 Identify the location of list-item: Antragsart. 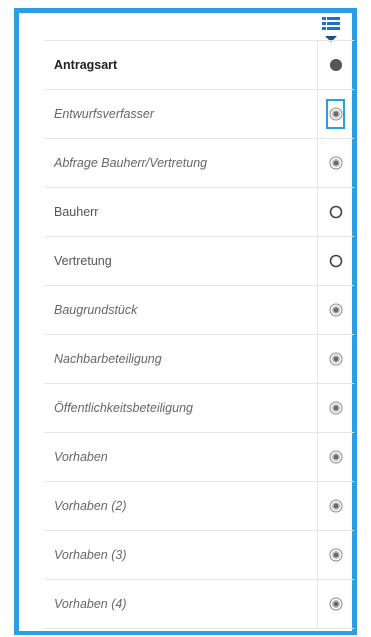
(199, 65).